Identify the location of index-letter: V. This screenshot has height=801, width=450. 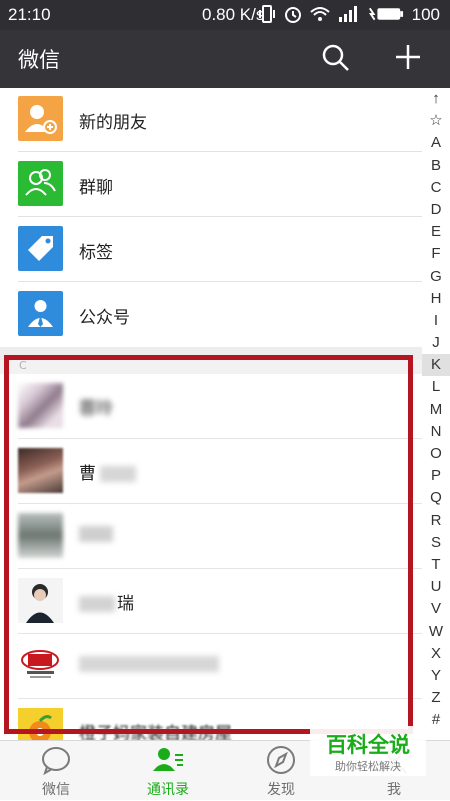
(436, 609).